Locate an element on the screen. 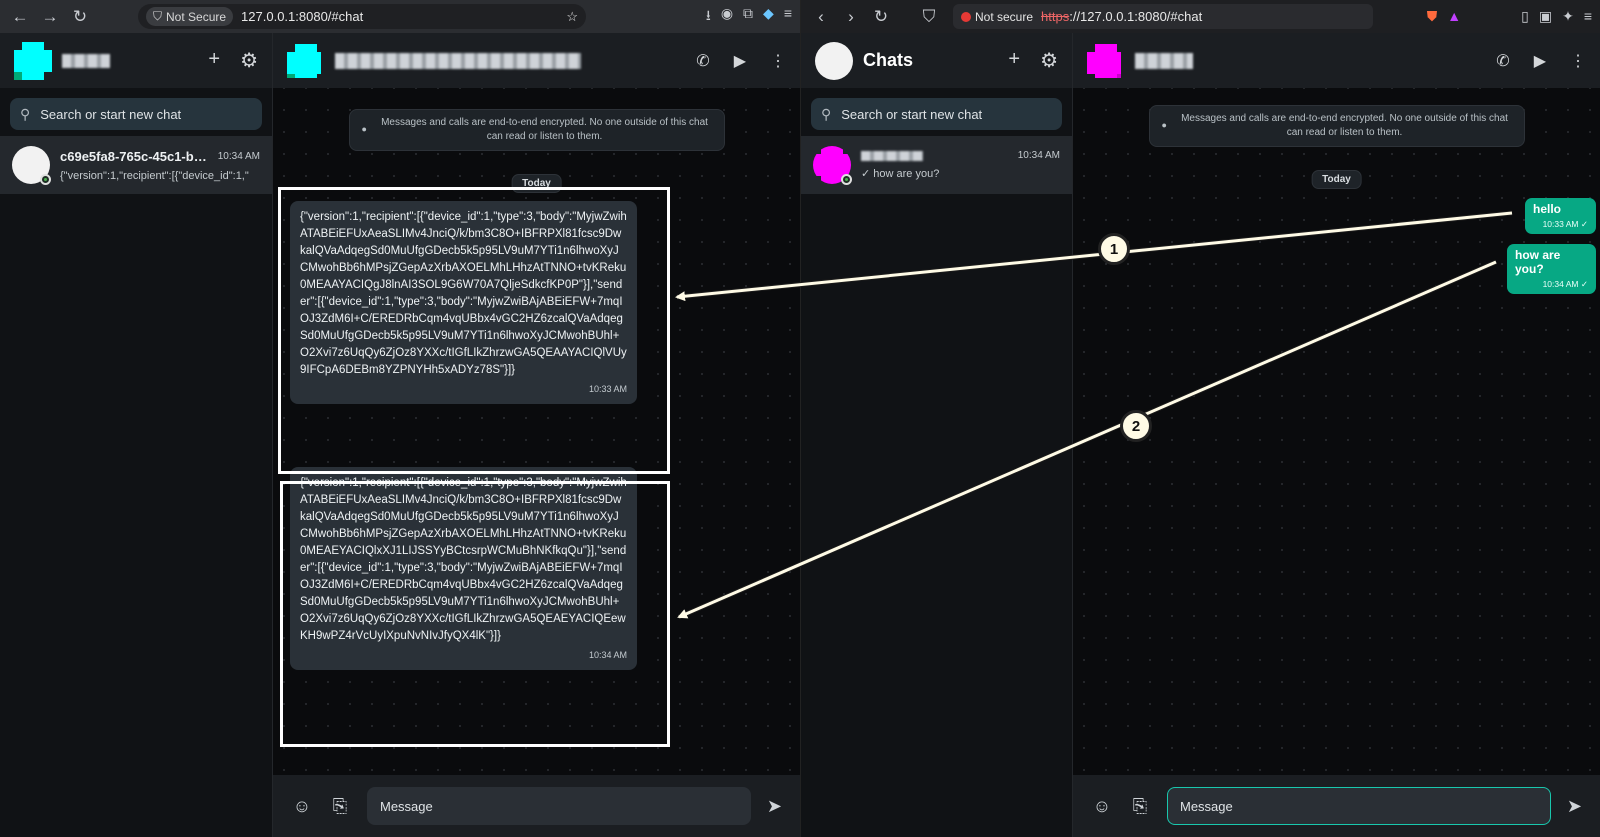 The image size is (1600, 837). security-indicator: Not secure is located at coordinates (997, 17).